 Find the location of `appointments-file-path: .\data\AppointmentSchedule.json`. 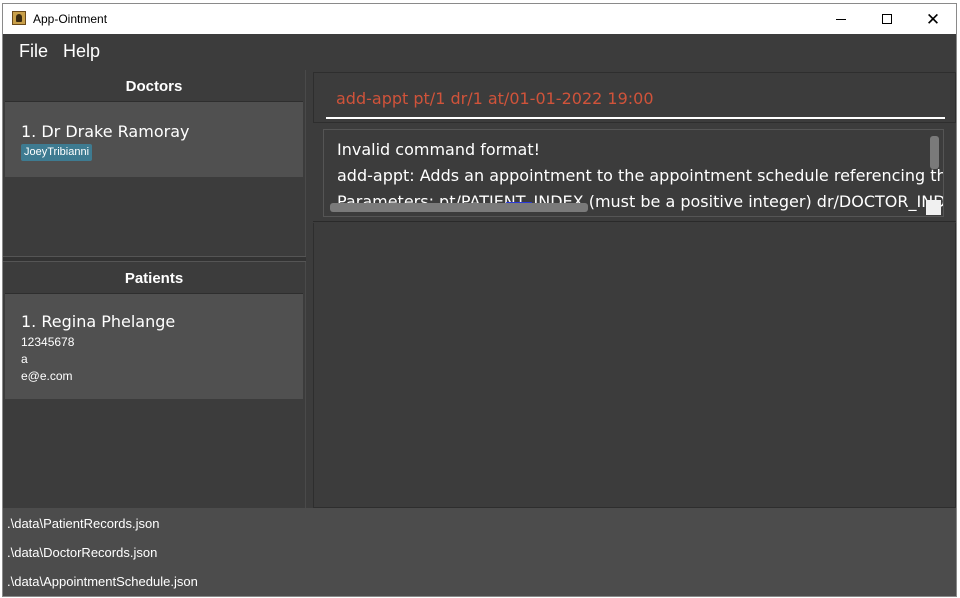

appointments-file-path: .\data\AppointmentSchedule.json is located at coordinates (102, 581).